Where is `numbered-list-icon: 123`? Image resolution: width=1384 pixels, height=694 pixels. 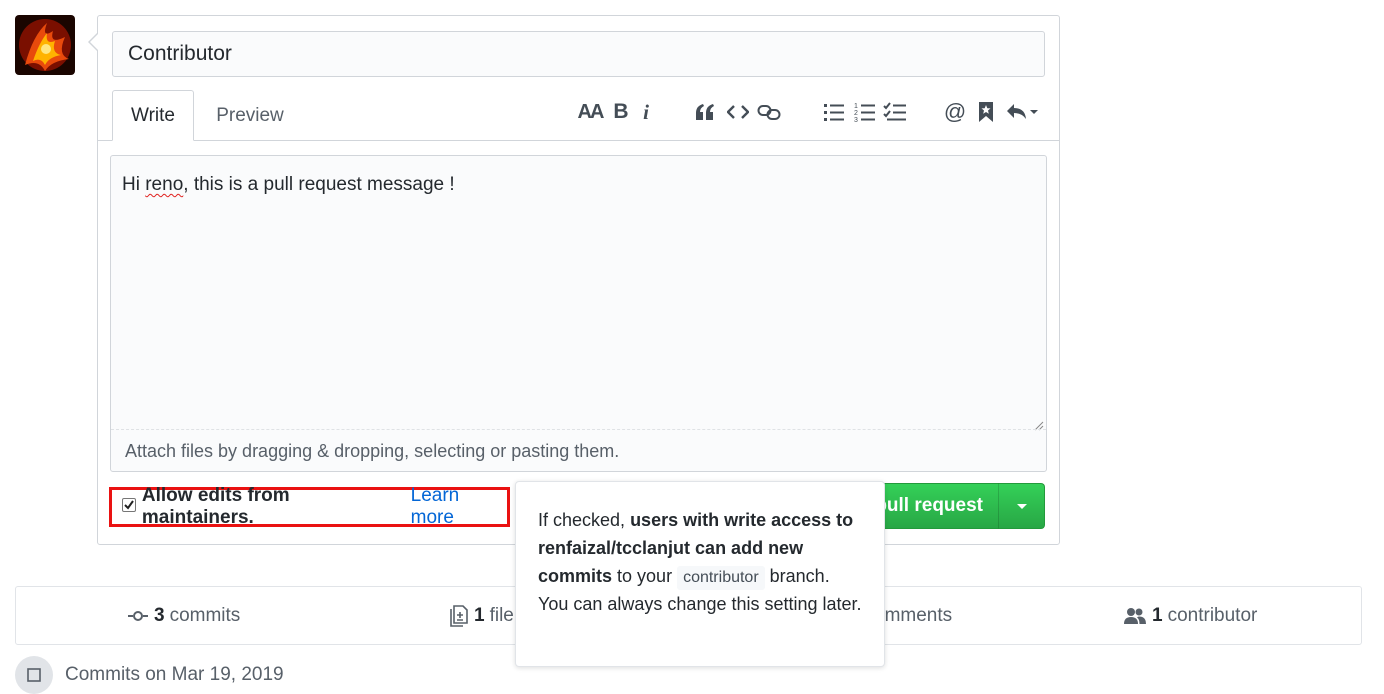 numbered-list-icon: 123 is located at coordinates (865, 112).